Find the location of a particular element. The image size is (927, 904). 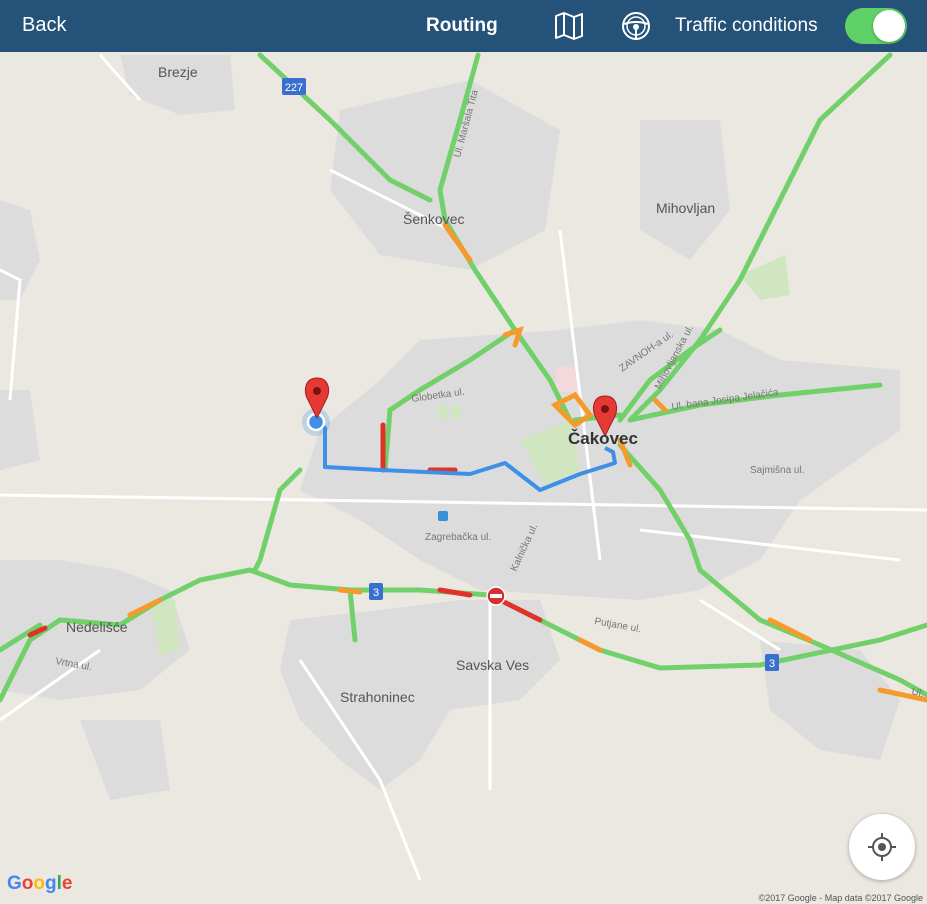

place-cakovec: Čakovec is located at coordinates (603, 438).